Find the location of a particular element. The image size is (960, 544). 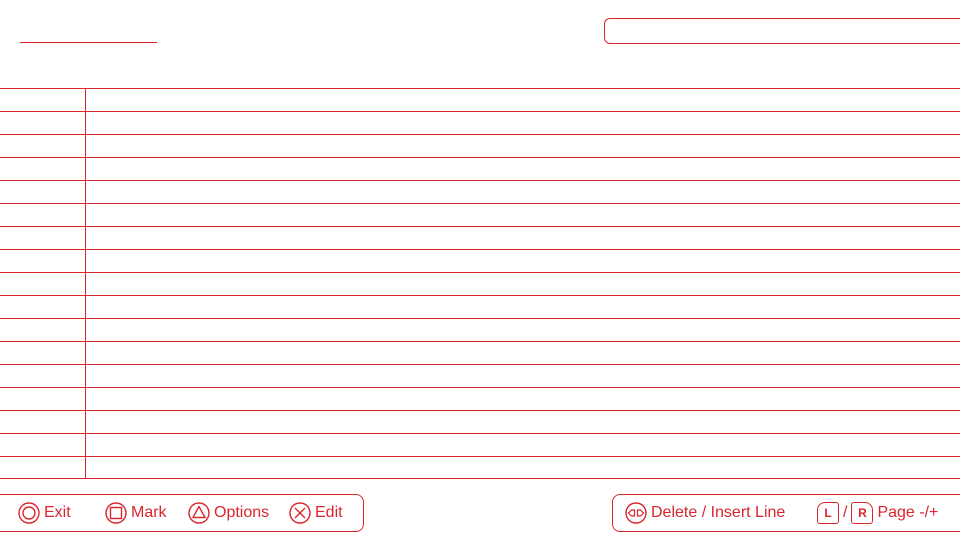

cross-button-icon is located at coordinates (300, 513).